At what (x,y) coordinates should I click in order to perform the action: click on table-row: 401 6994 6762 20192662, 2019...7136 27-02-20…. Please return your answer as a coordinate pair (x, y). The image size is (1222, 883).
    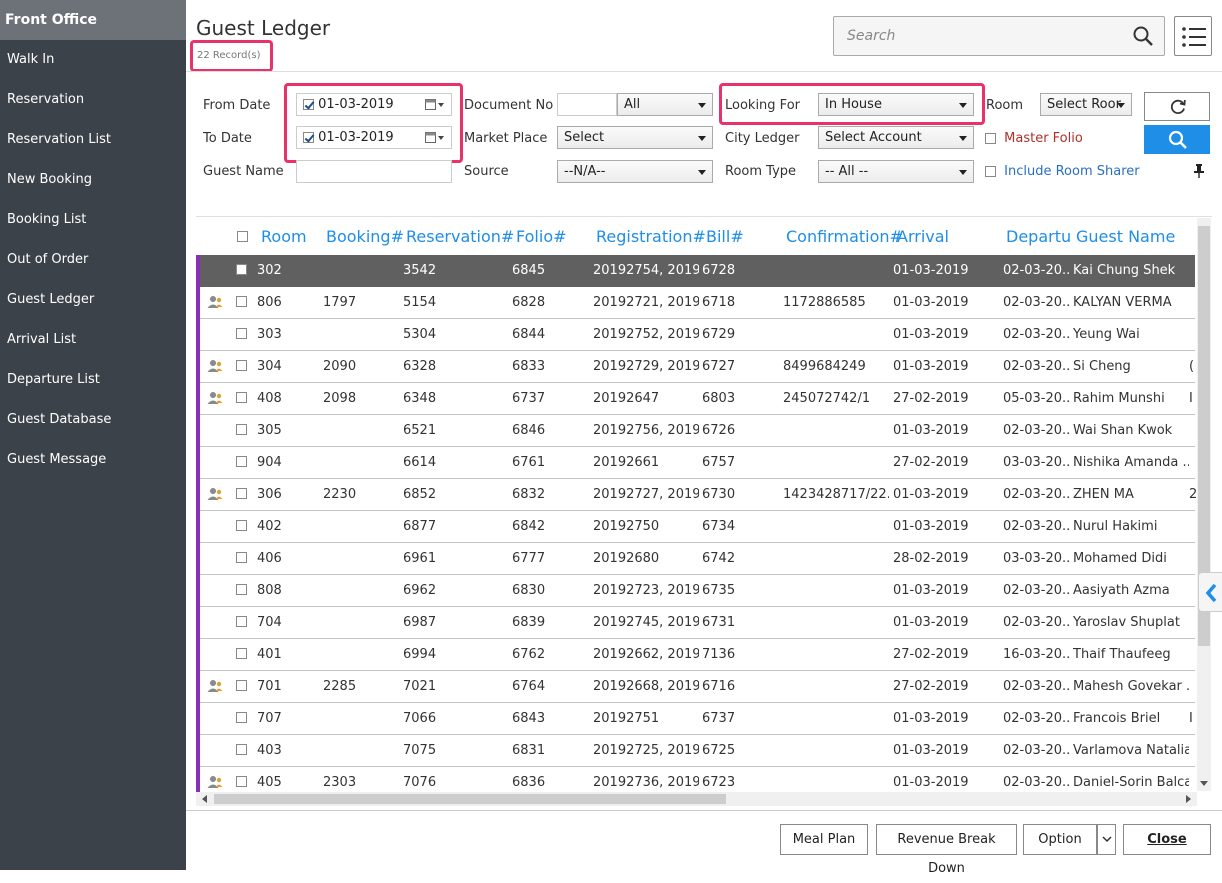
    Looking at the image, I should click on (695, 655).